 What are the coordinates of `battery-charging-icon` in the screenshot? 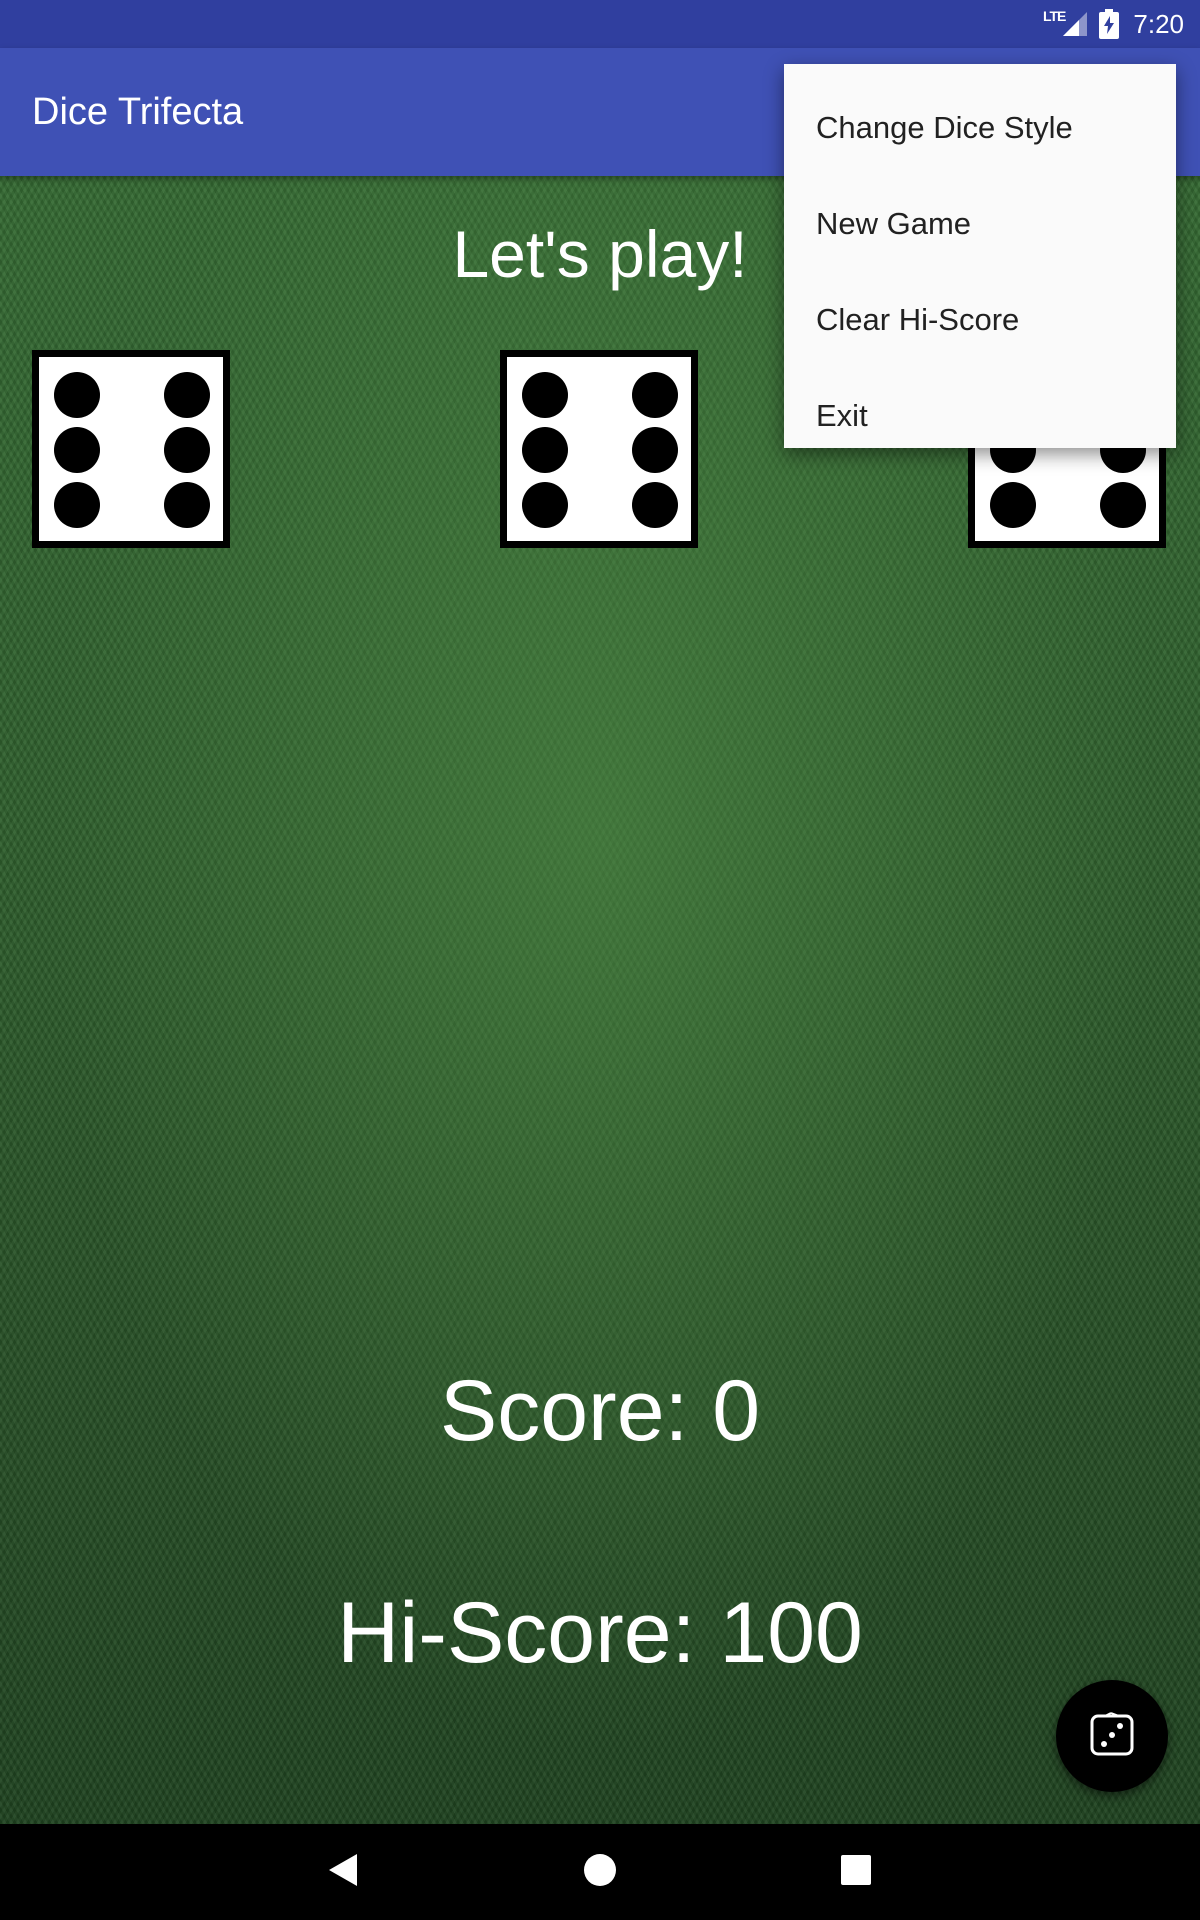 It's located at (1109, 24).